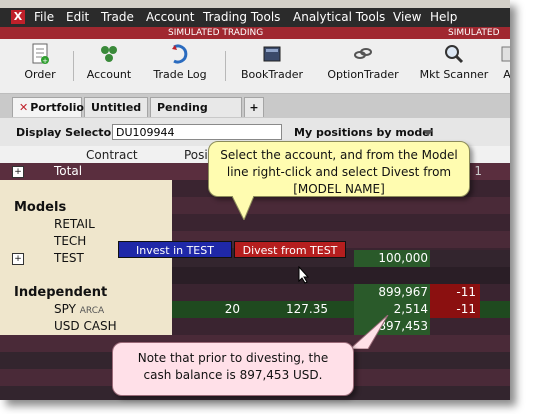 The image size is (541, 414). I want to click on divest-button: Divest from TEST, so click(290, 249).